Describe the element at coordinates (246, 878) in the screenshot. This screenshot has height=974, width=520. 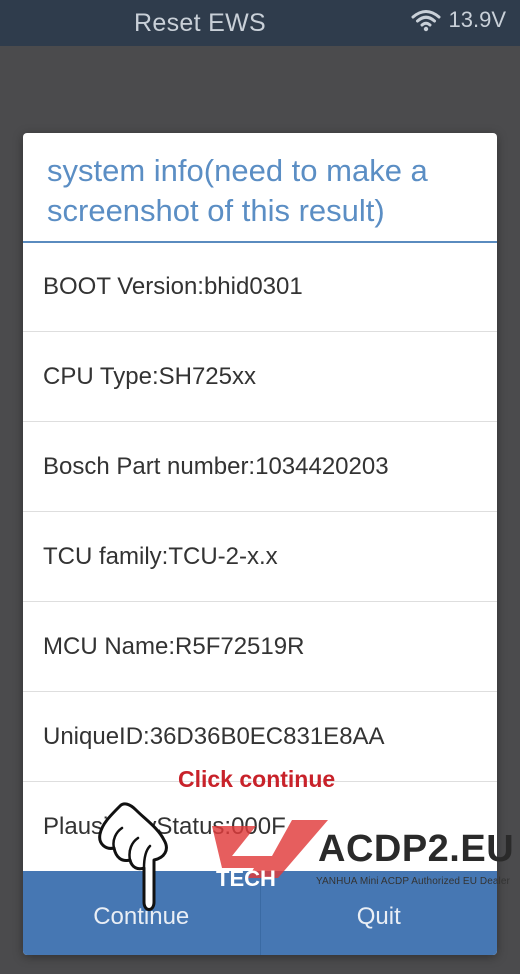
I see `watermark-logo-text: TECH` at that location.